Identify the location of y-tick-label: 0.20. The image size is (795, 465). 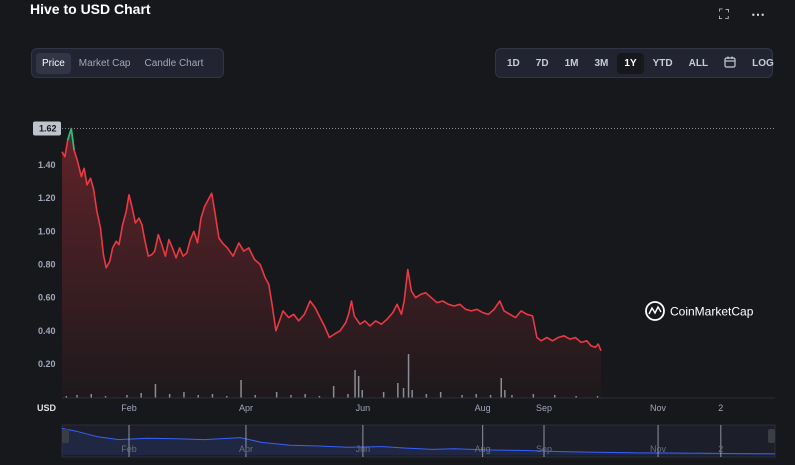
(47, 364).